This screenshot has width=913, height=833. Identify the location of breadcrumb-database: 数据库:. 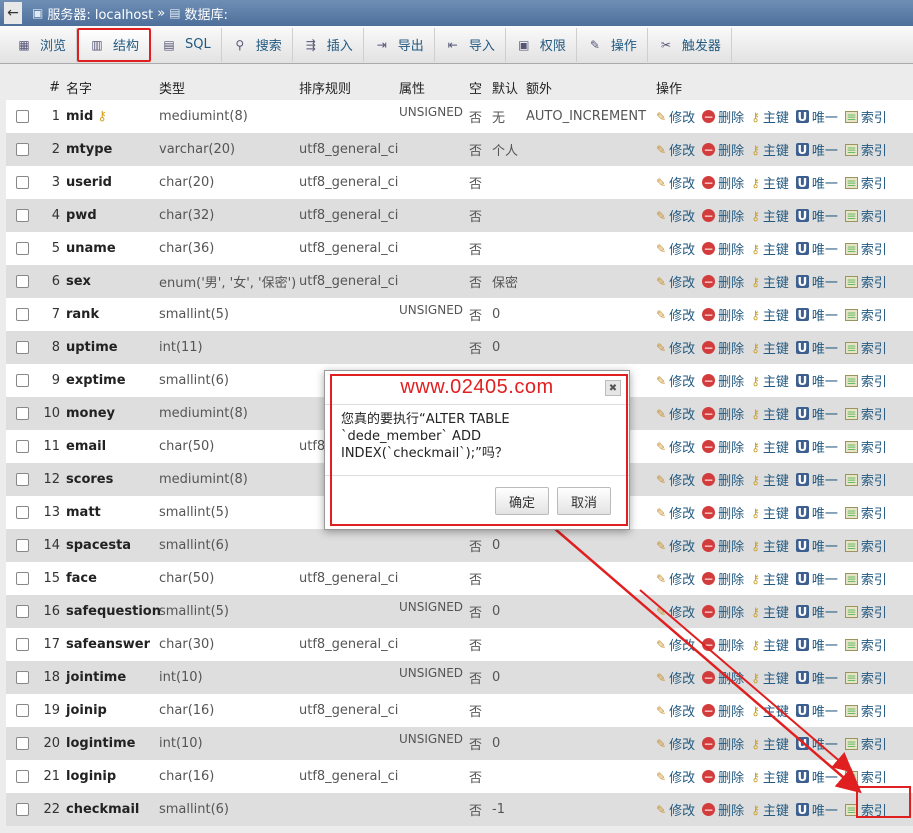
(206, 13).